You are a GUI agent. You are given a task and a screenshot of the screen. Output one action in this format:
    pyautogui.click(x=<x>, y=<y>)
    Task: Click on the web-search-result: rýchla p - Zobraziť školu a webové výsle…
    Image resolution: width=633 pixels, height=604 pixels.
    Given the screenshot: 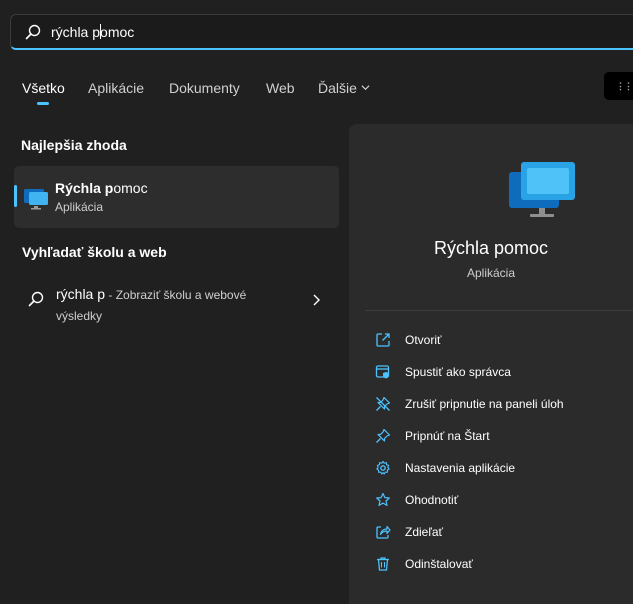 What is the action you would take?
    pyautogui.click(x=176, y=301)
    